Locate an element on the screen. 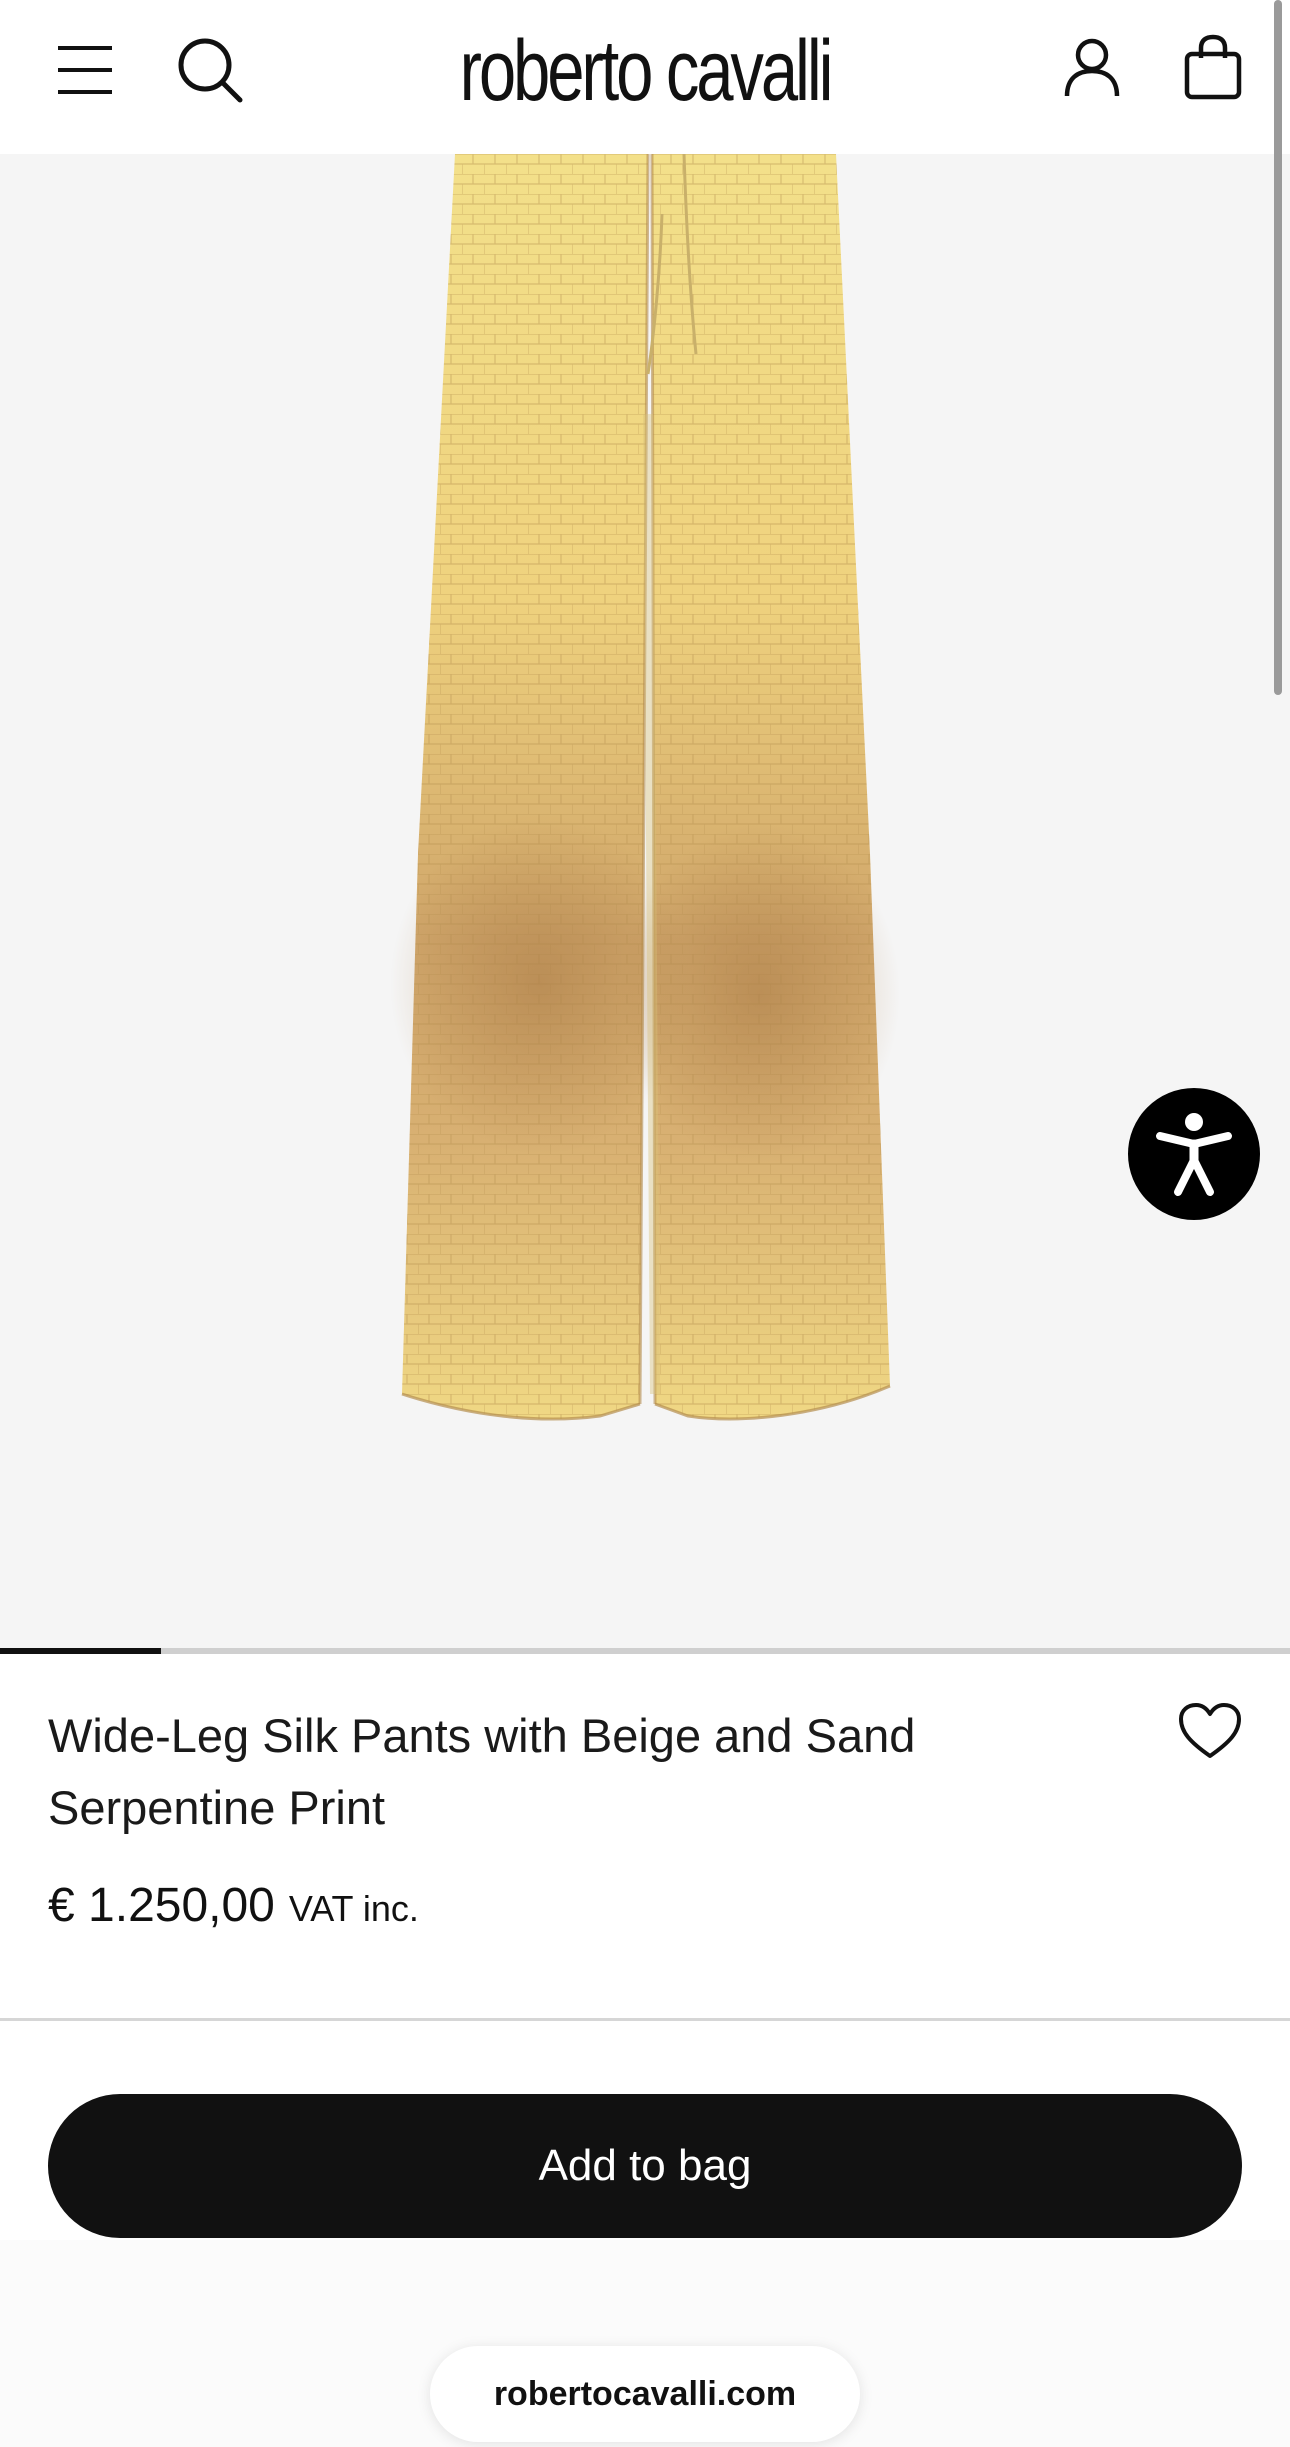  shopping-bag-icon is located at coordinates (1213, 67).